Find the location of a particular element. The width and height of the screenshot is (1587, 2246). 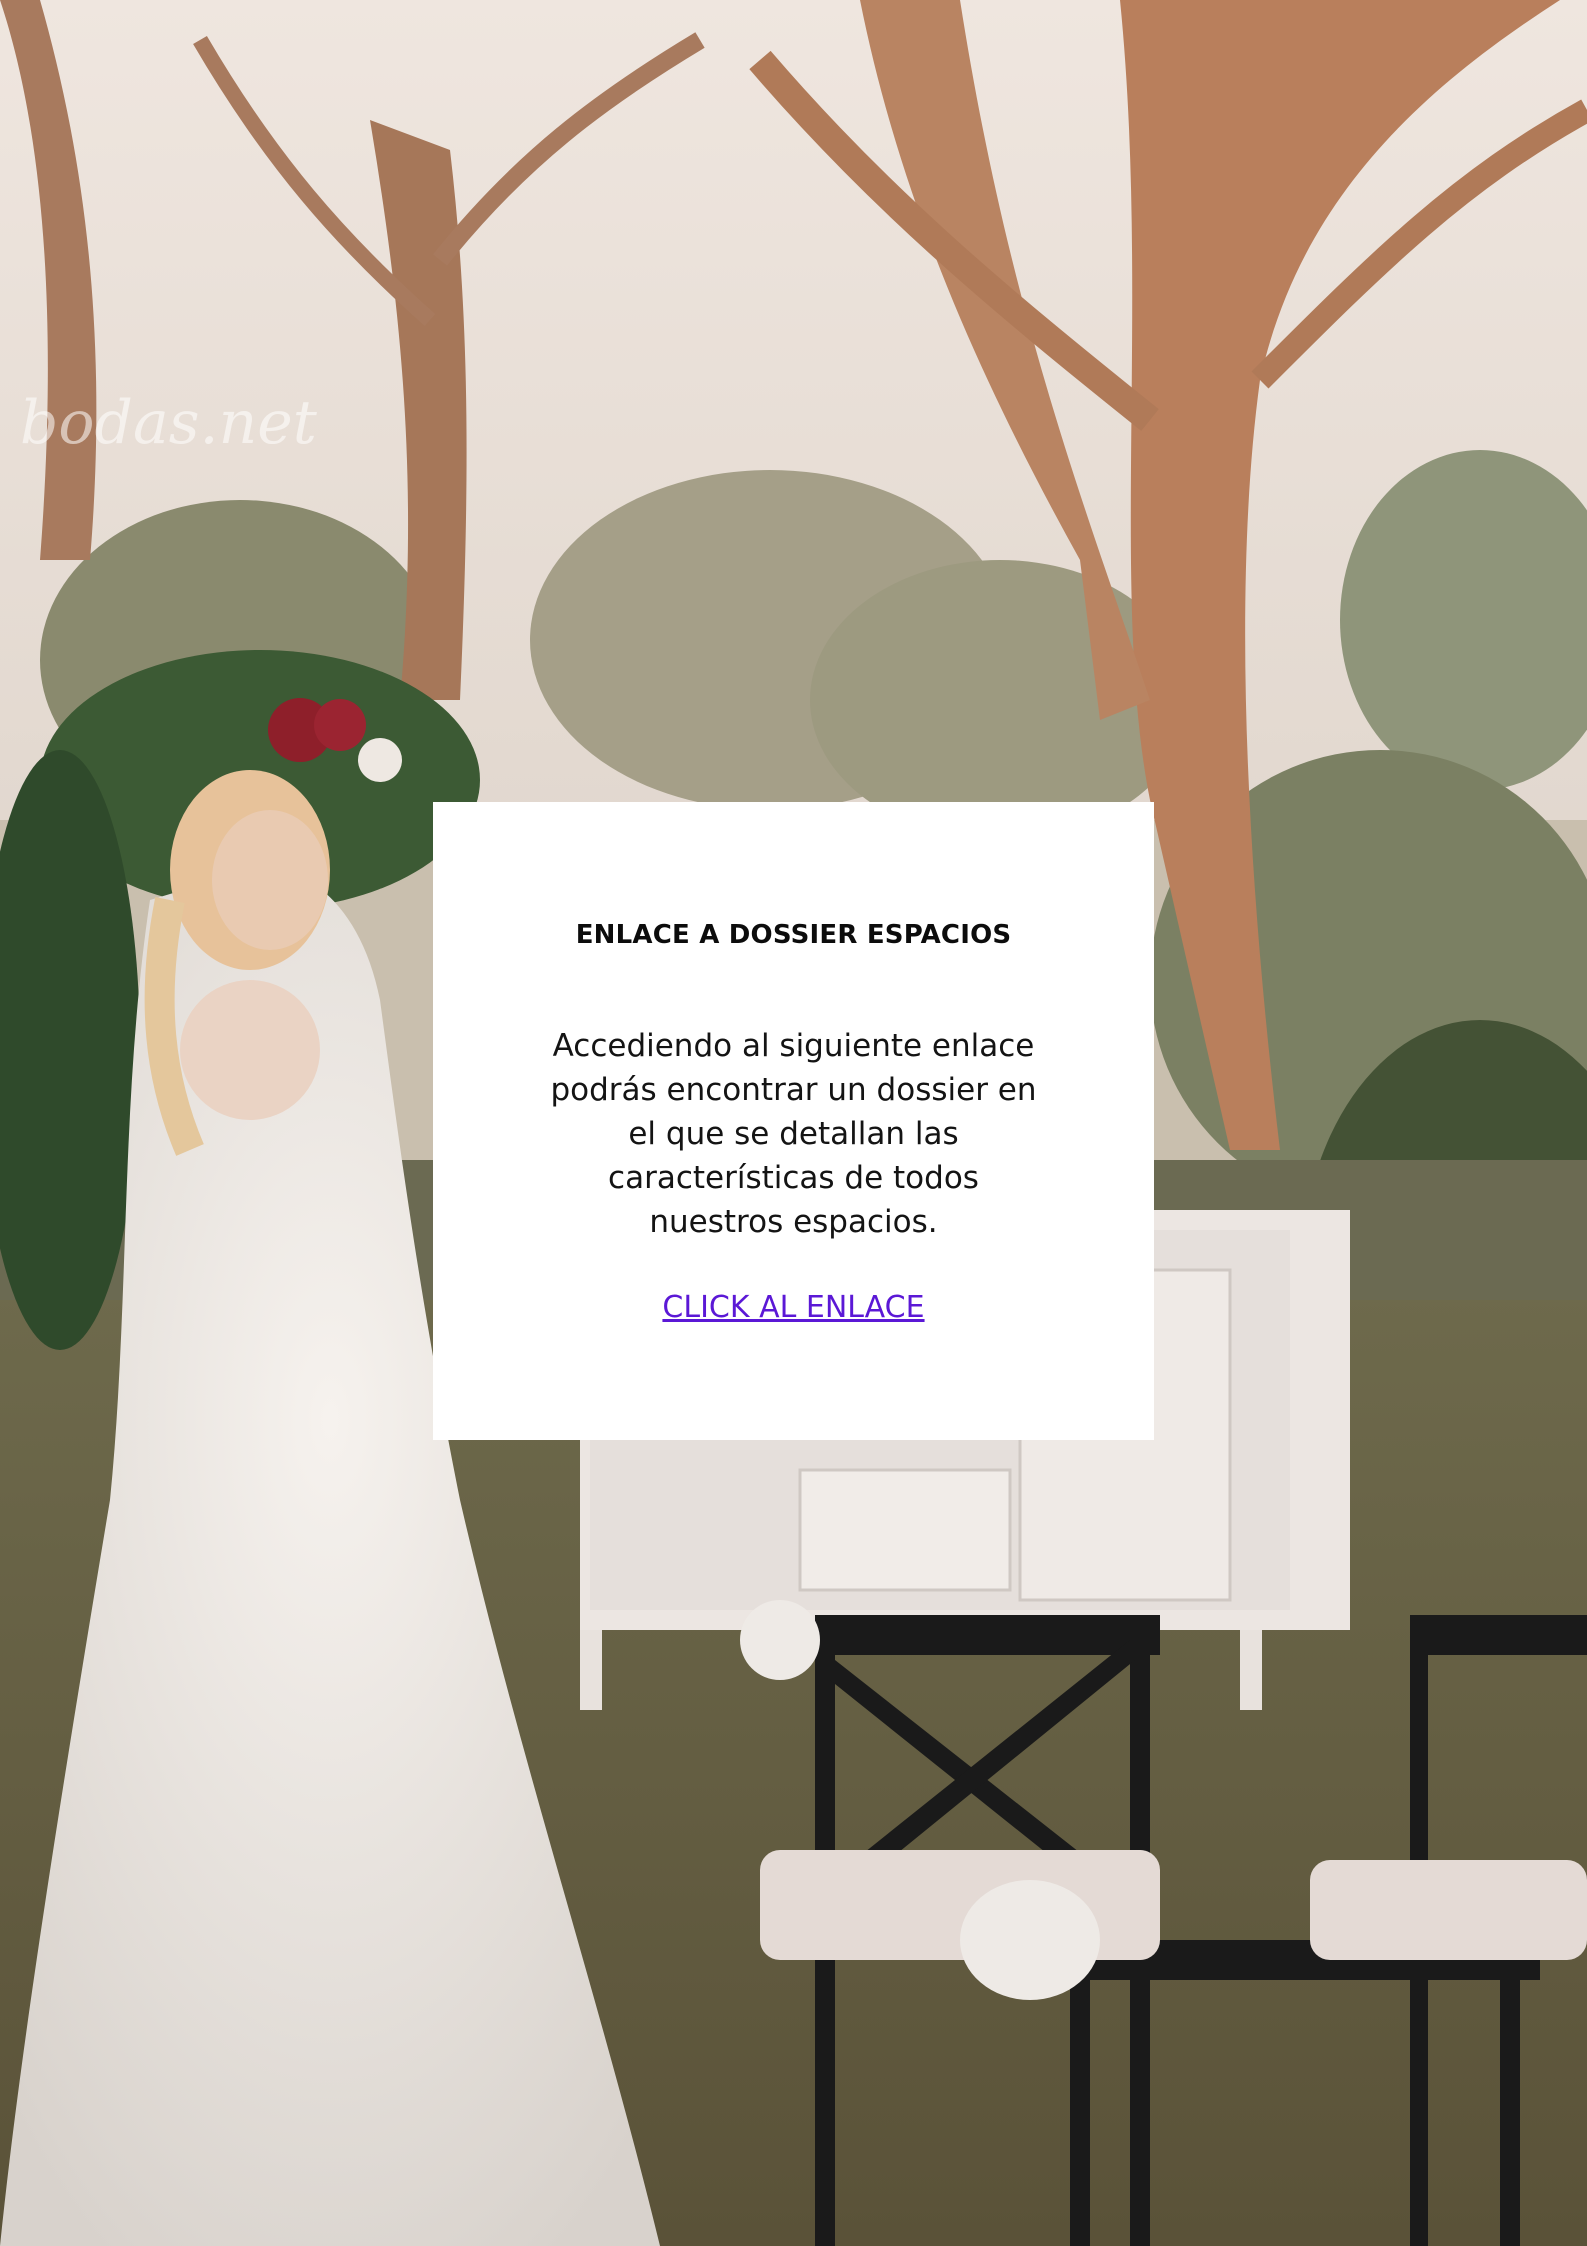

dossier-link: CLICK AL ENLACE is located at coordinates (793, 1307).